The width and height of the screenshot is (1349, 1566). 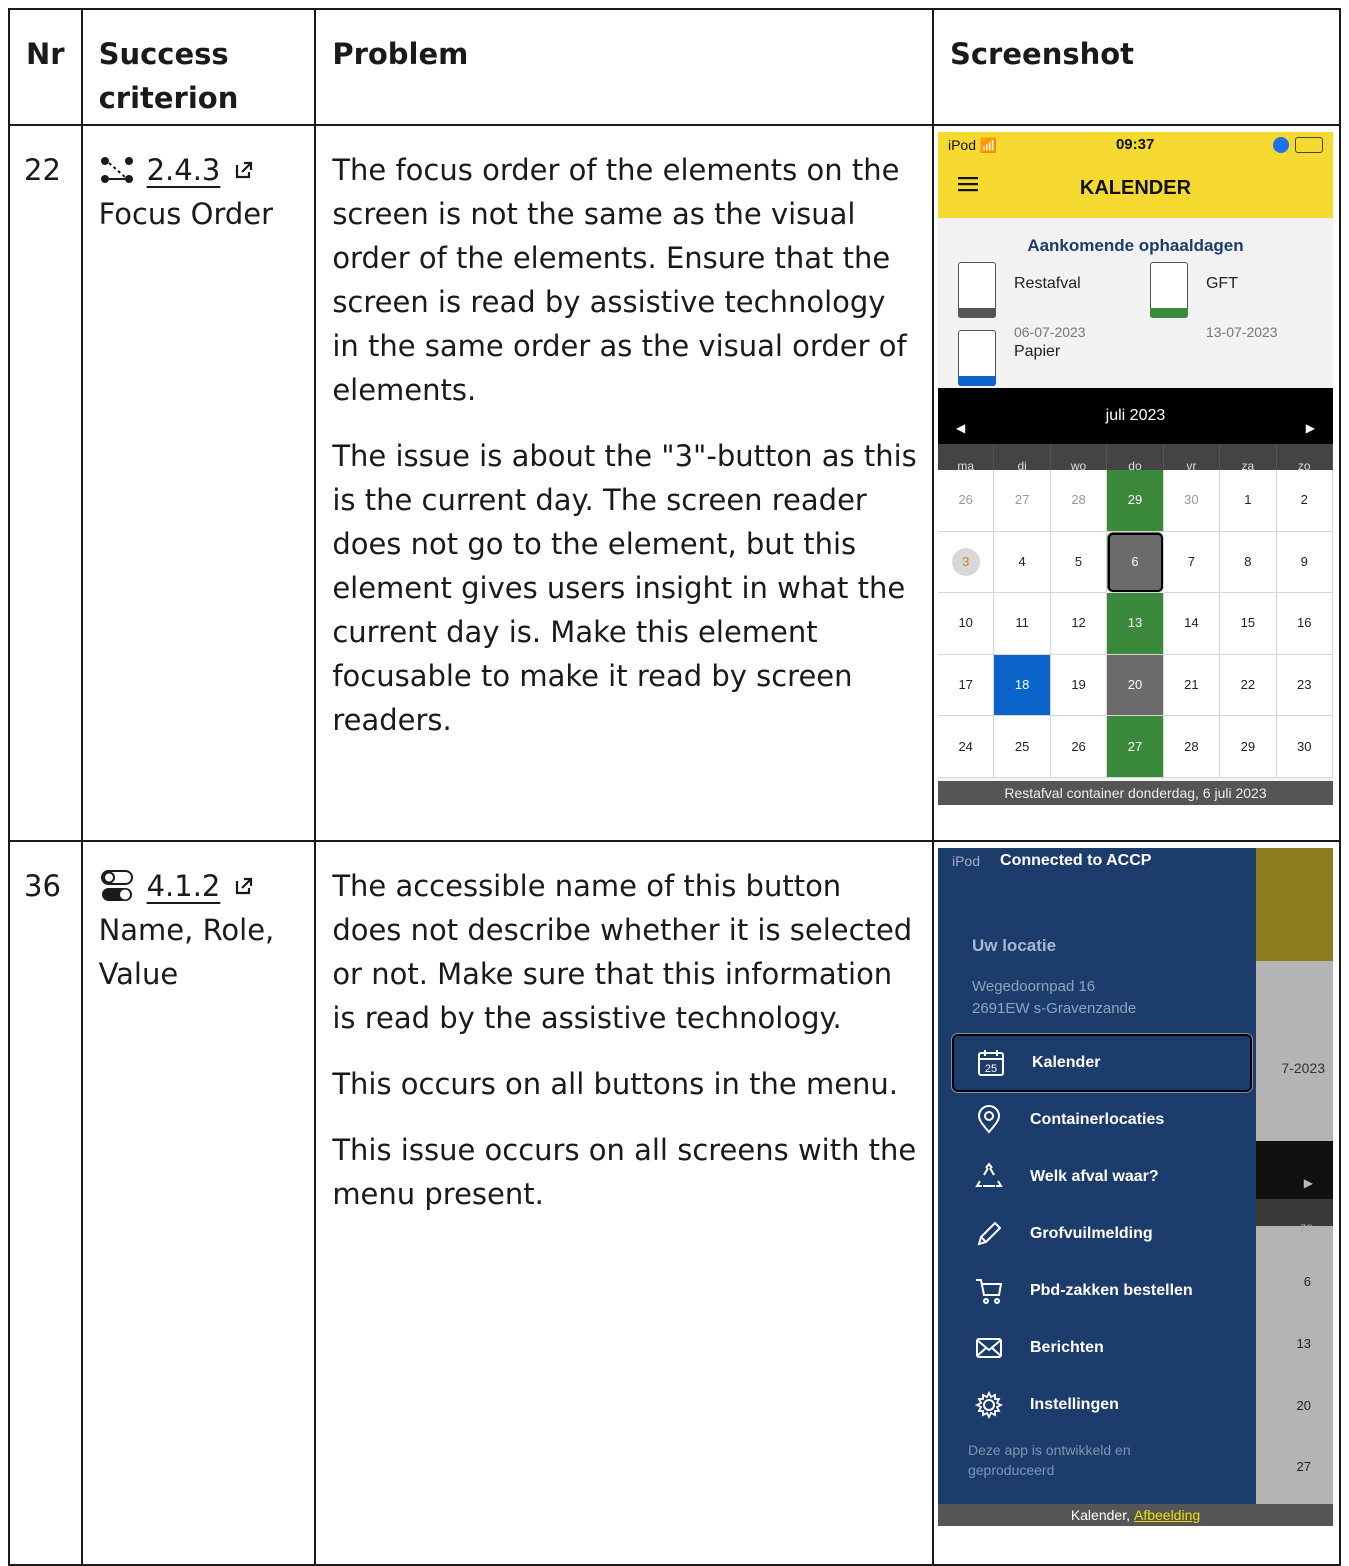 What do you see at coordinates (967, 184) in the screenshot?
I see `hamburger-menu-icon` at bounding box center [967, 184].